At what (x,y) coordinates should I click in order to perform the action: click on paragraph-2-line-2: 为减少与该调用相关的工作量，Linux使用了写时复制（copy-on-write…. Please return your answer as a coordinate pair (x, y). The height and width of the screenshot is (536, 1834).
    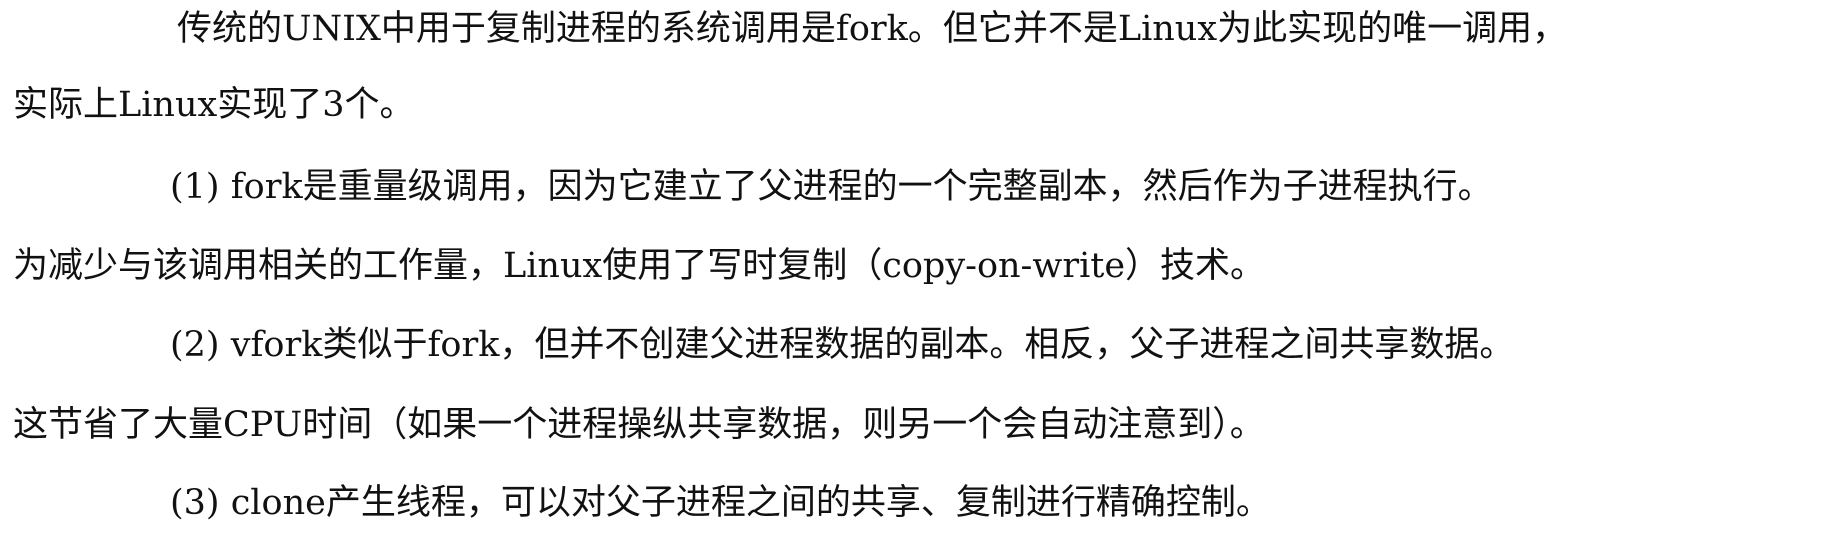
    Looking at the image, I should click on (639, 266).